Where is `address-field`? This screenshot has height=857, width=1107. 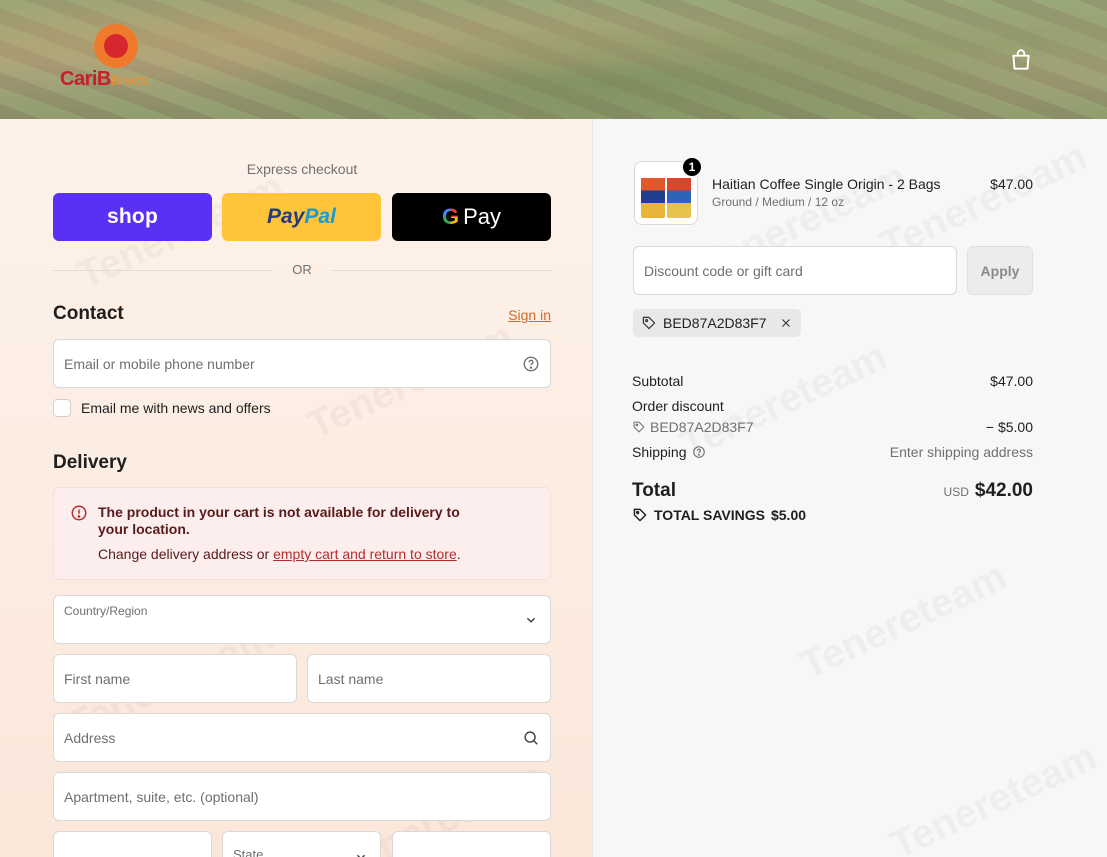
address-field is located at coordinates (302, 737).